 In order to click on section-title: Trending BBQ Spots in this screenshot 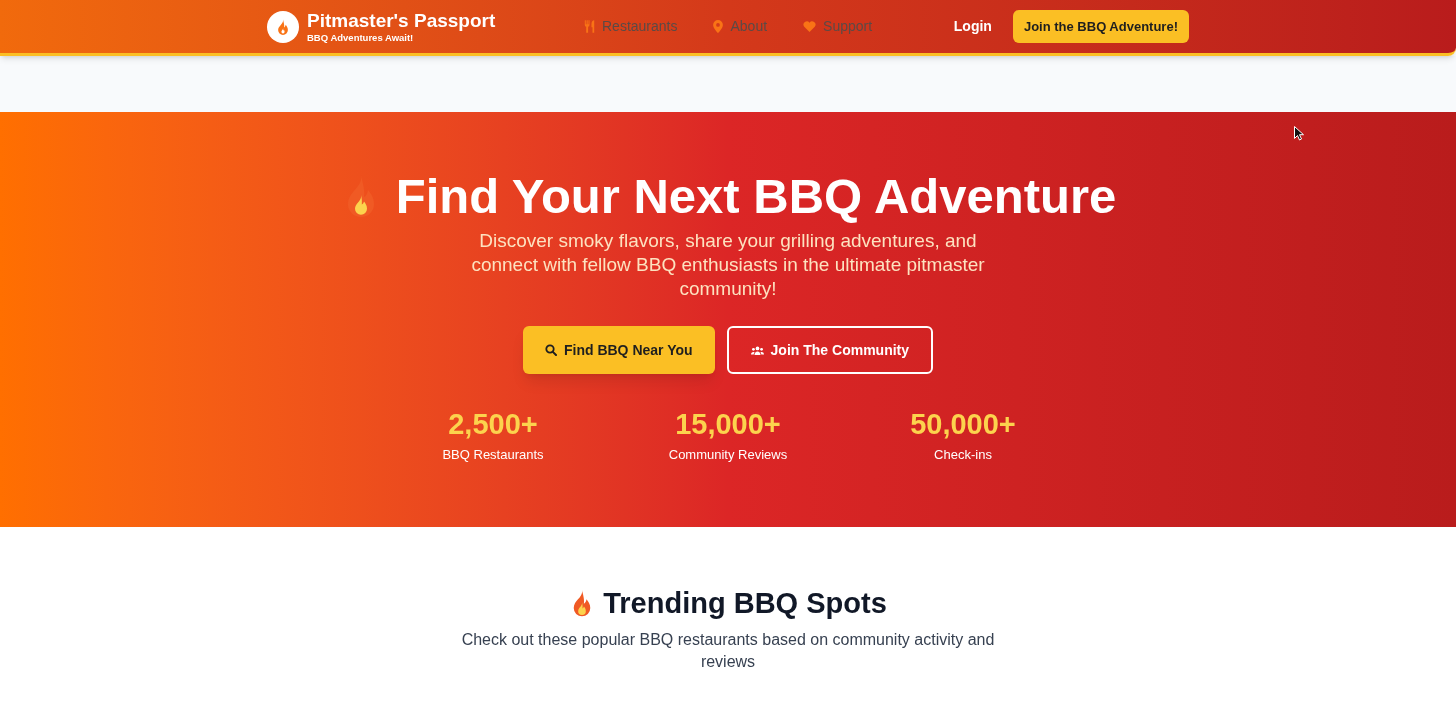, I will do `click(745, 603)`.